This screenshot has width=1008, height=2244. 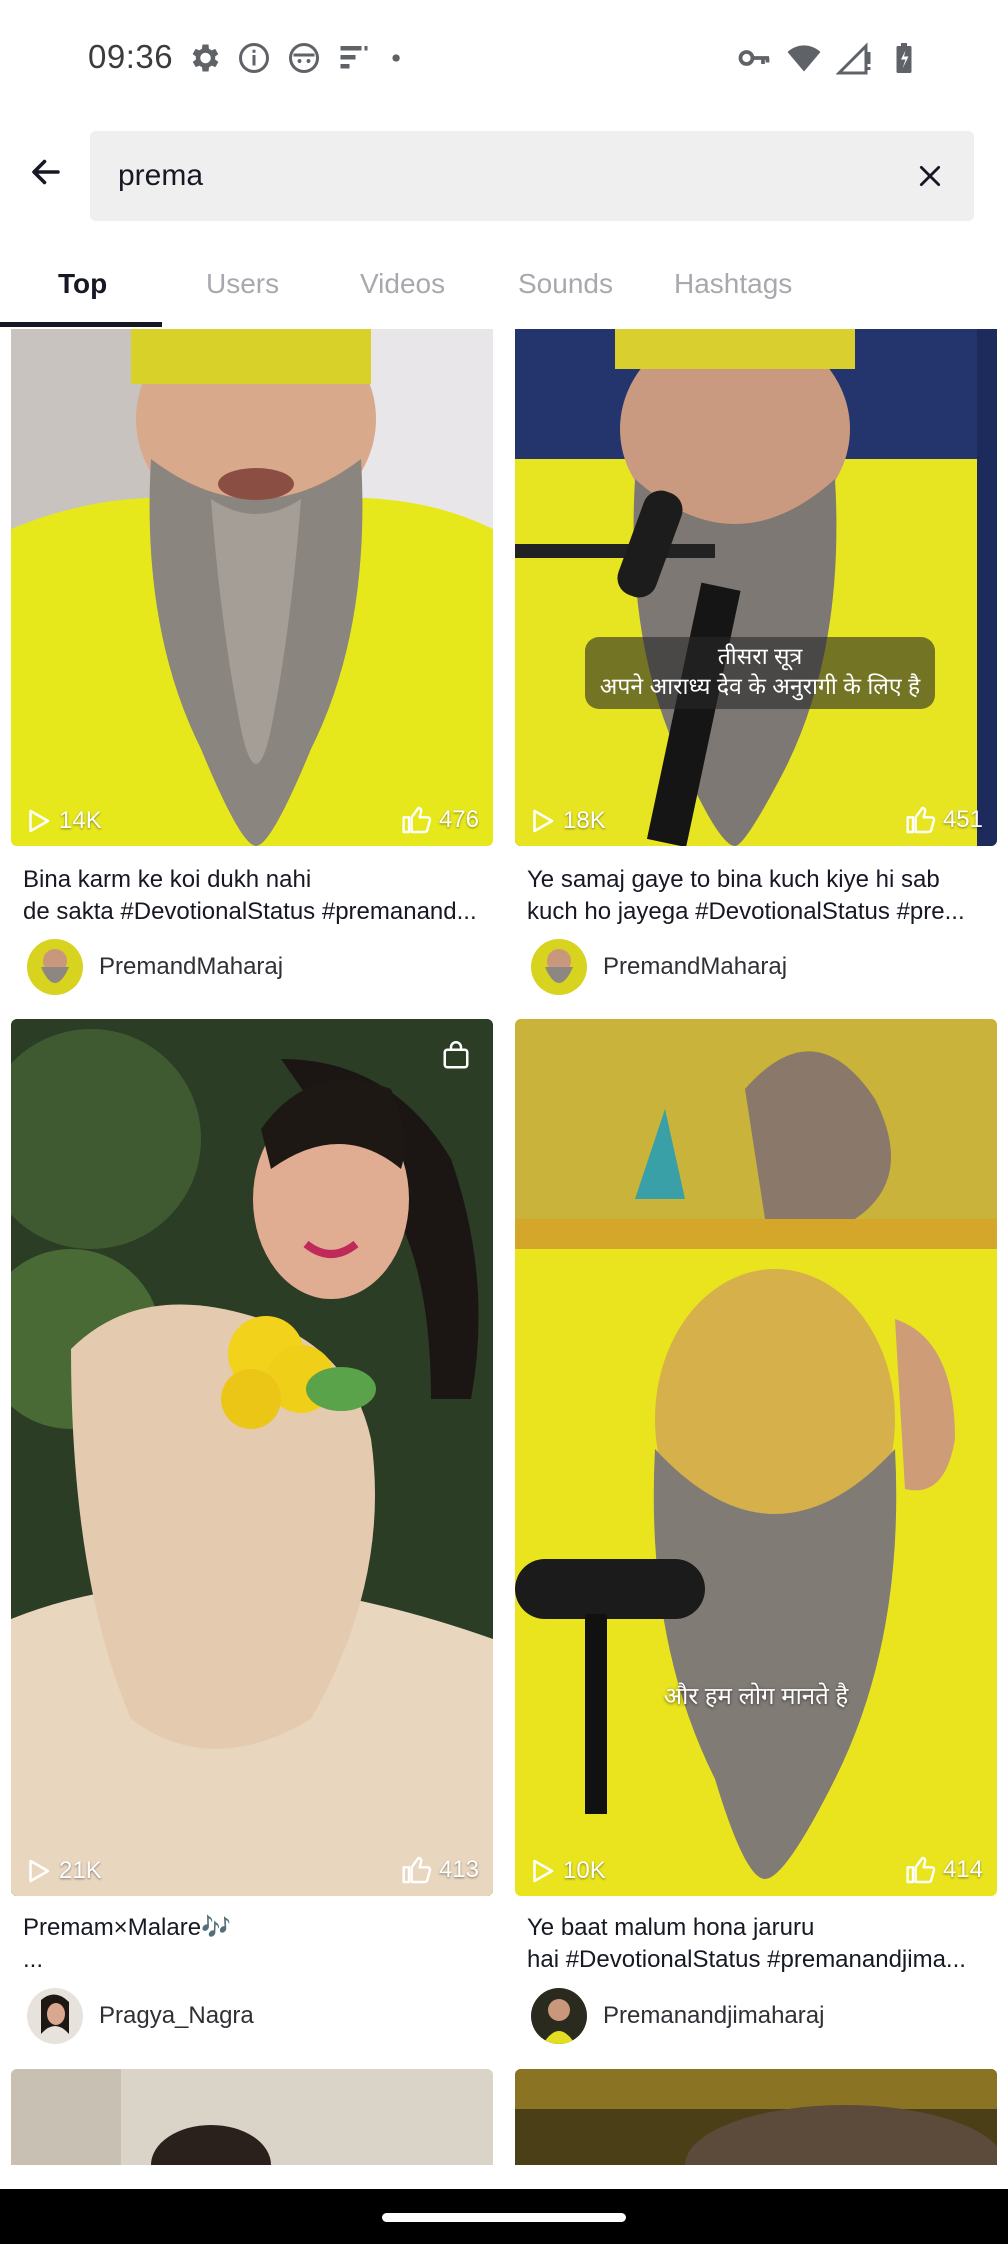 What do you see at coordinates (458, 1869) in the screenshot?
I see `like-count-text: 413` at bounding box center [458, 1869].